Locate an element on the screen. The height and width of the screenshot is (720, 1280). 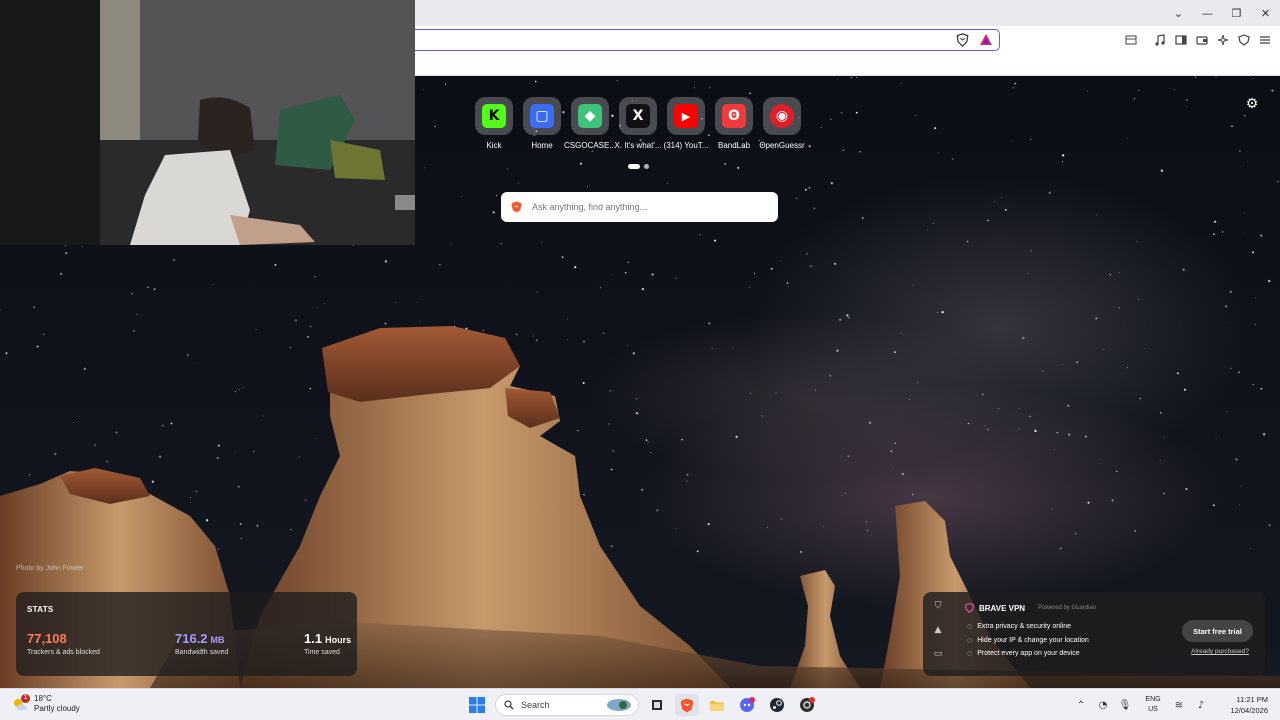
bandwidth-unit: MB is located at coordinates (217, 640).